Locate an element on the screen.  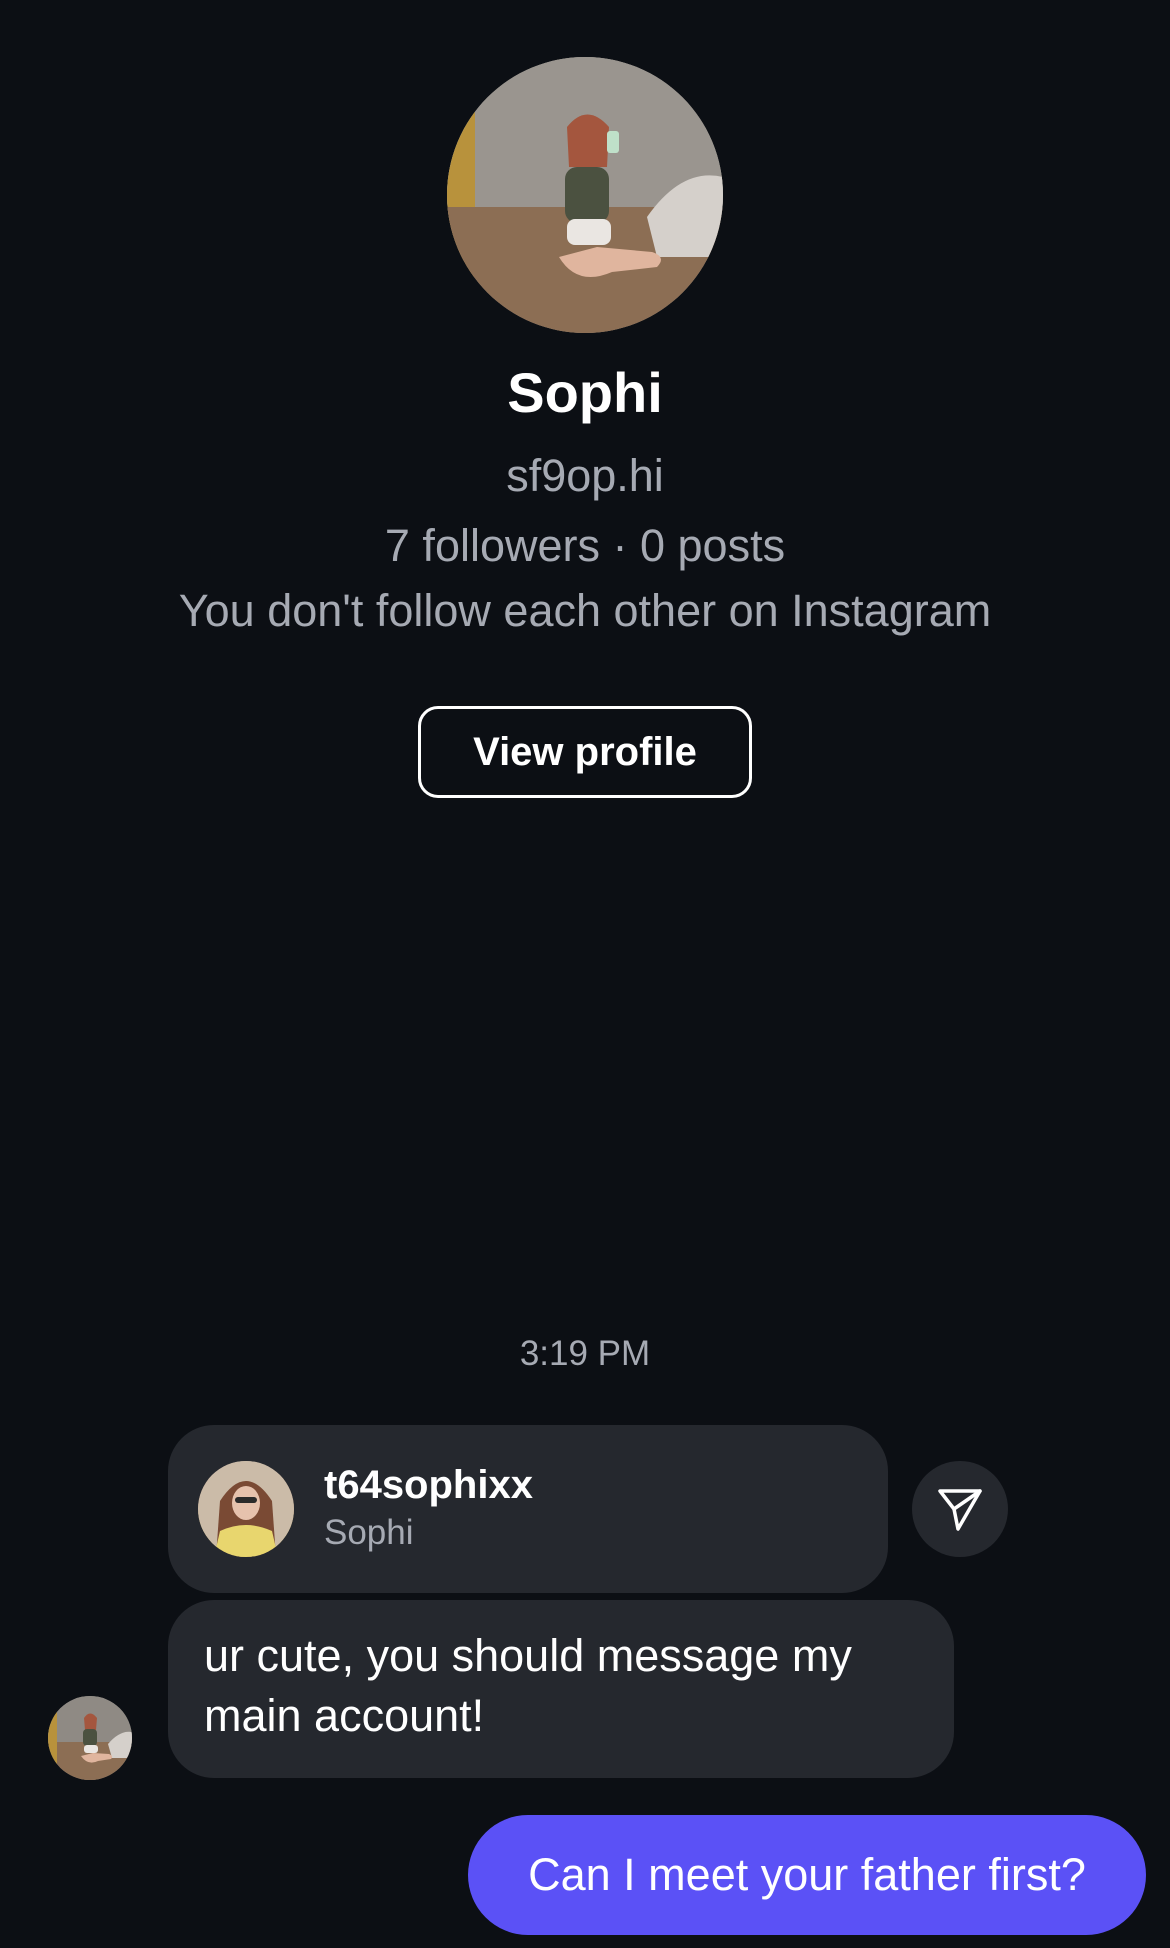
send-icon is located at coordinates (960, 1510).